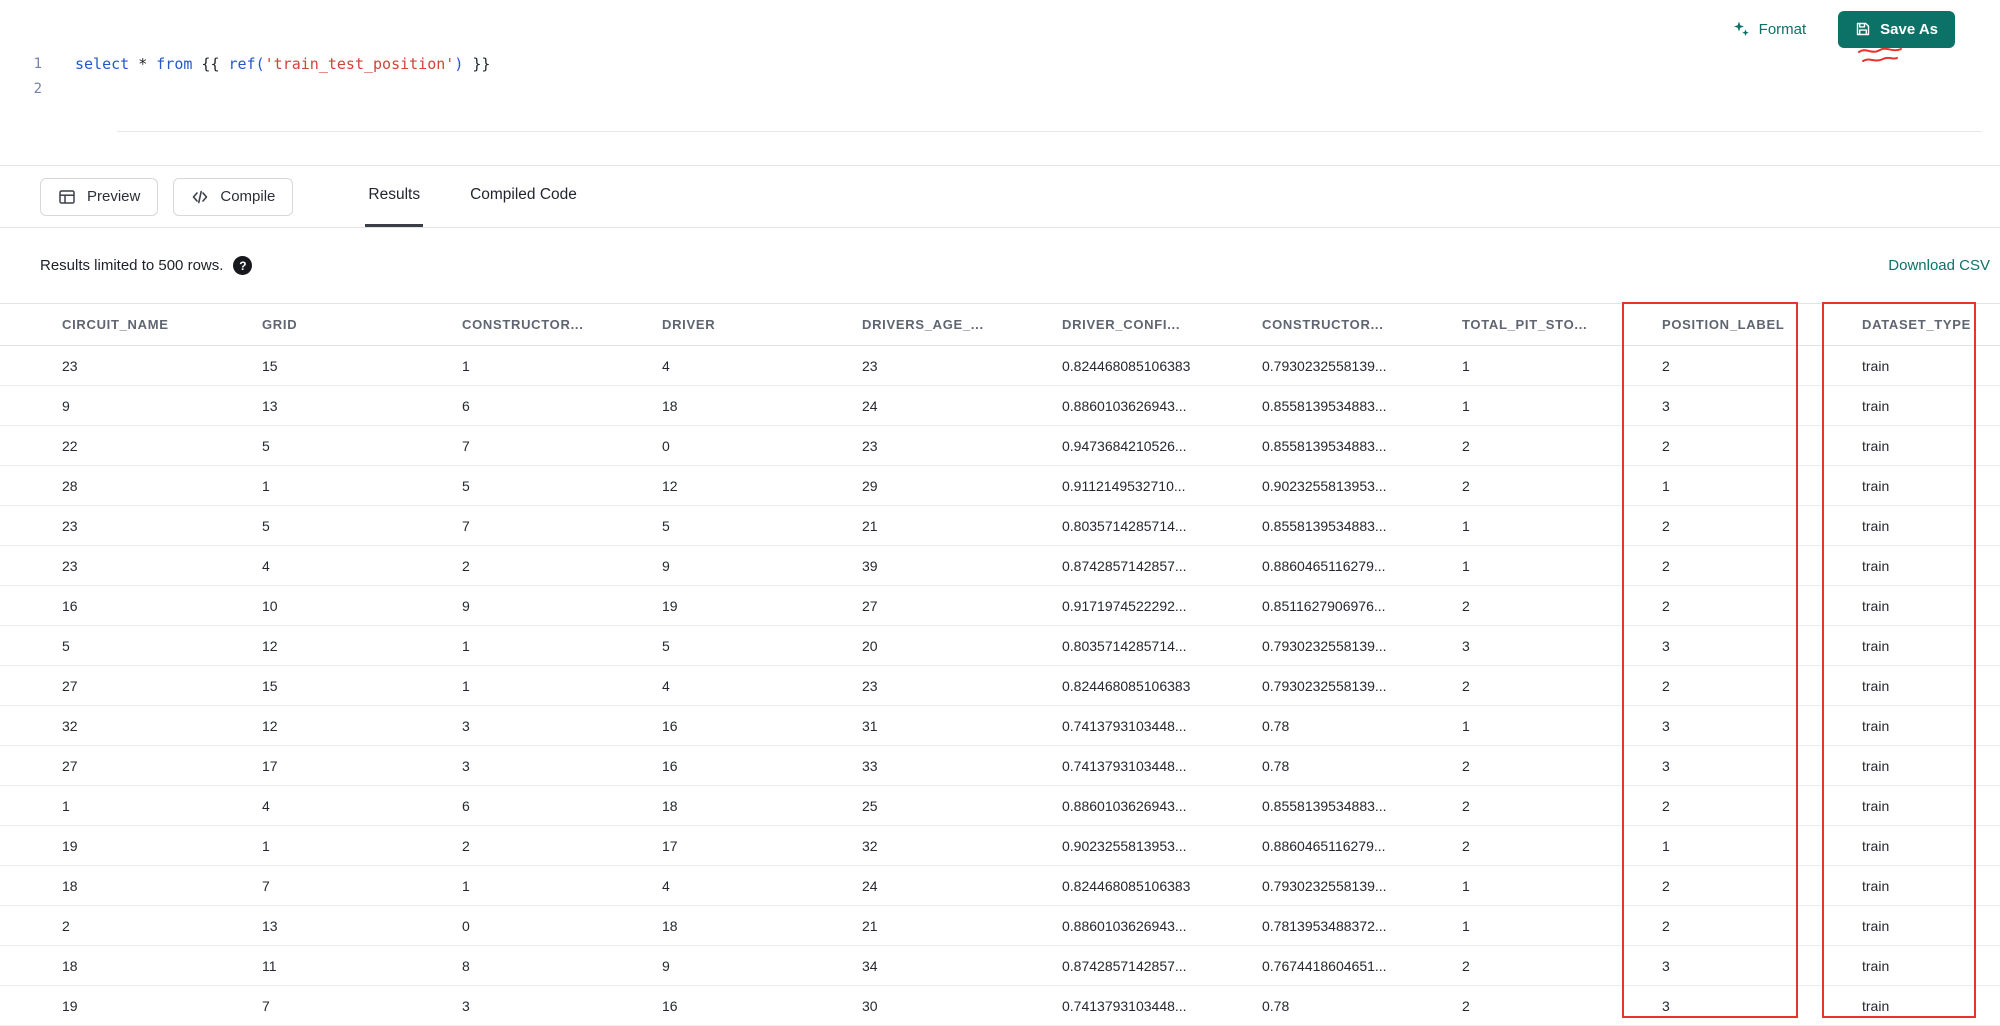  Describe the element at coordinates (1769, 29) in the screenshot. I see `format-button: Format` at that location.